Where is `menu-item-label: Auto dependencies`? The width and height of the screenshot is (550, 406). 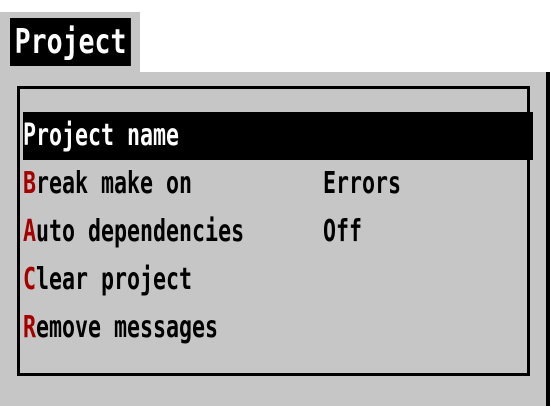 menu-item-label: Auto dependencies is located at coordinates (133, 232).